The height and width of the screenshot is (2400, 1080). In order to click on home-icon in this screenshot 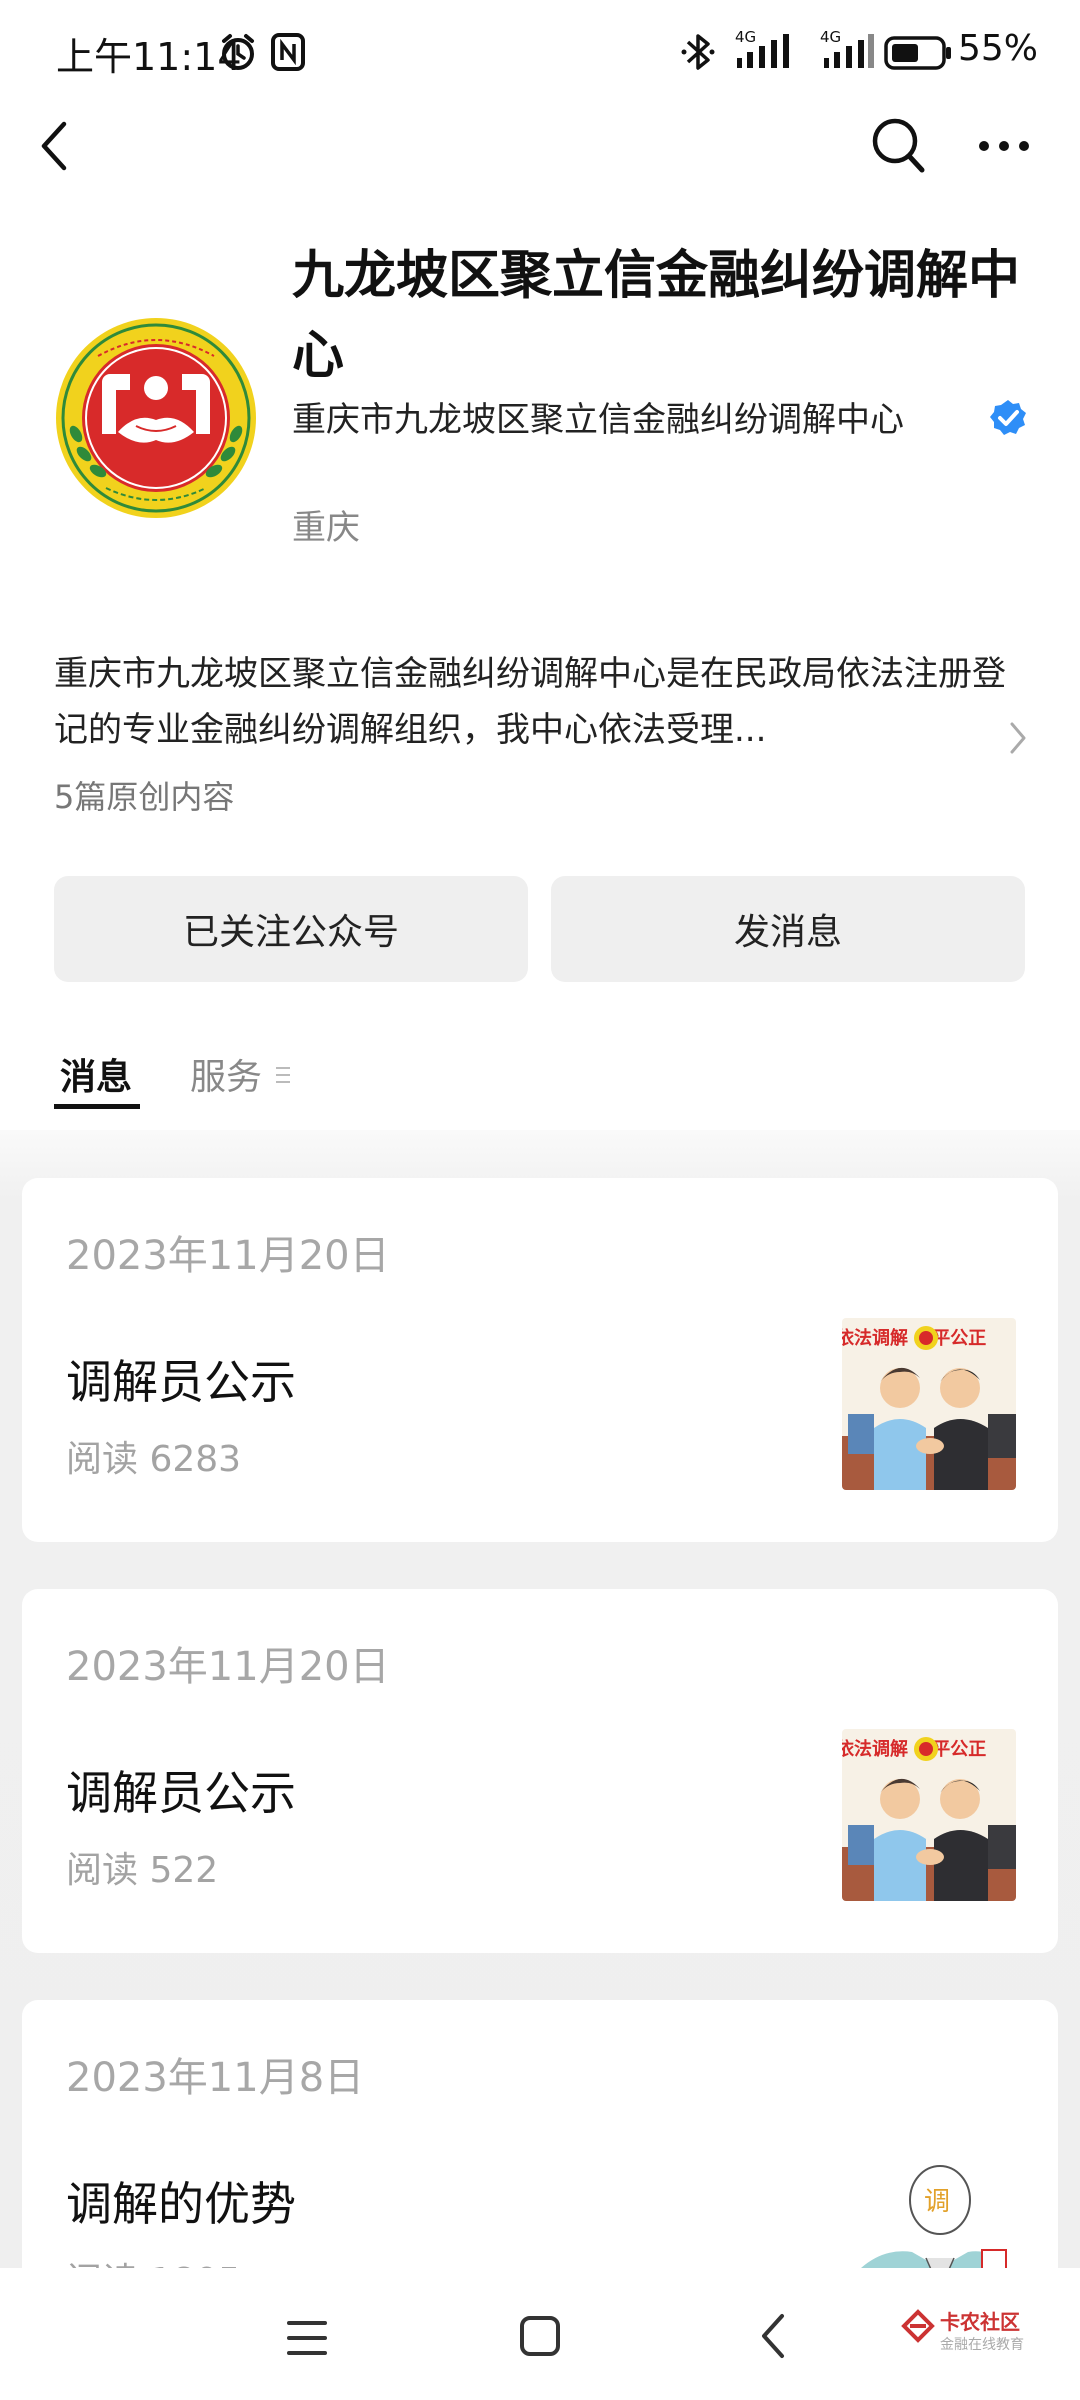, I will do `click(540, 2336)`.